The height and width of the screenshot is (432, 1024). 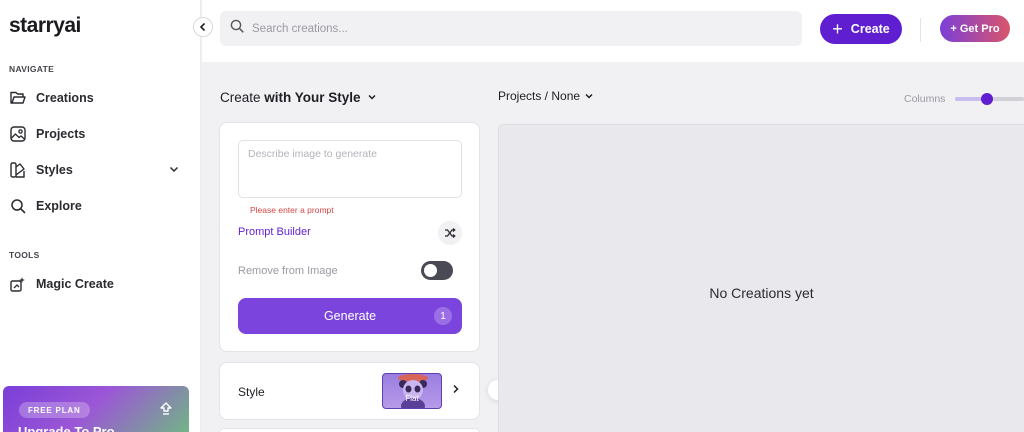 I want to click on prompt-textarea, so click(x=350, y=169).